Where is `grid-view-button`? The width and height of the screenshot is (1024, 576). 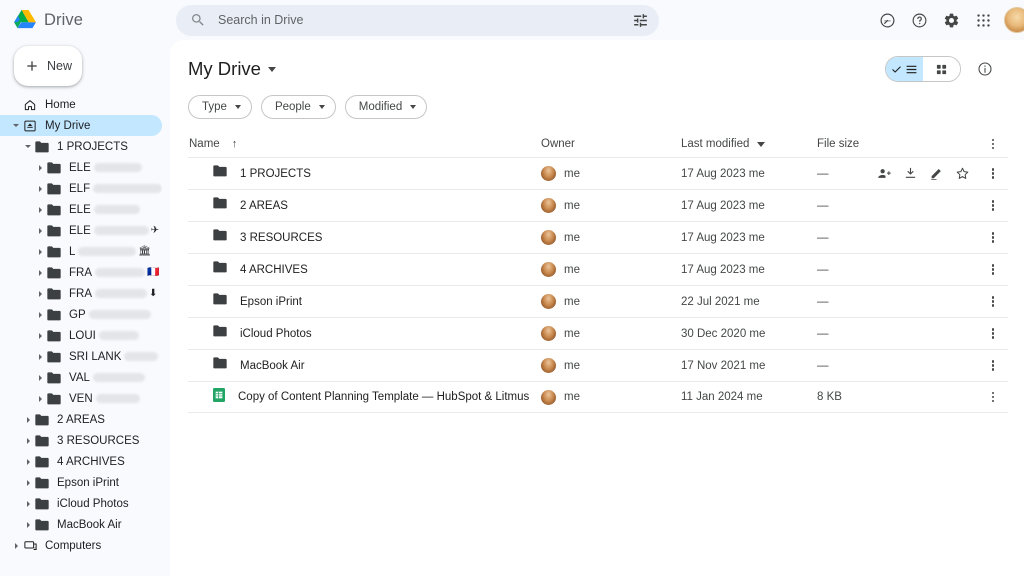 grid-view-button is located at coordinates (941, 69).